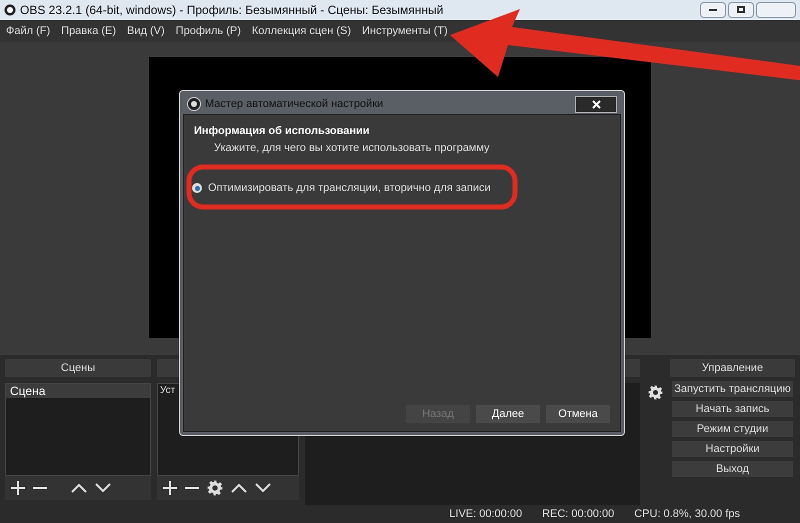  What do you see at coordinates (732, 389) in the screenshot?
I see `control-button: Запустить трансляцию` at bounding box center [732, 389].